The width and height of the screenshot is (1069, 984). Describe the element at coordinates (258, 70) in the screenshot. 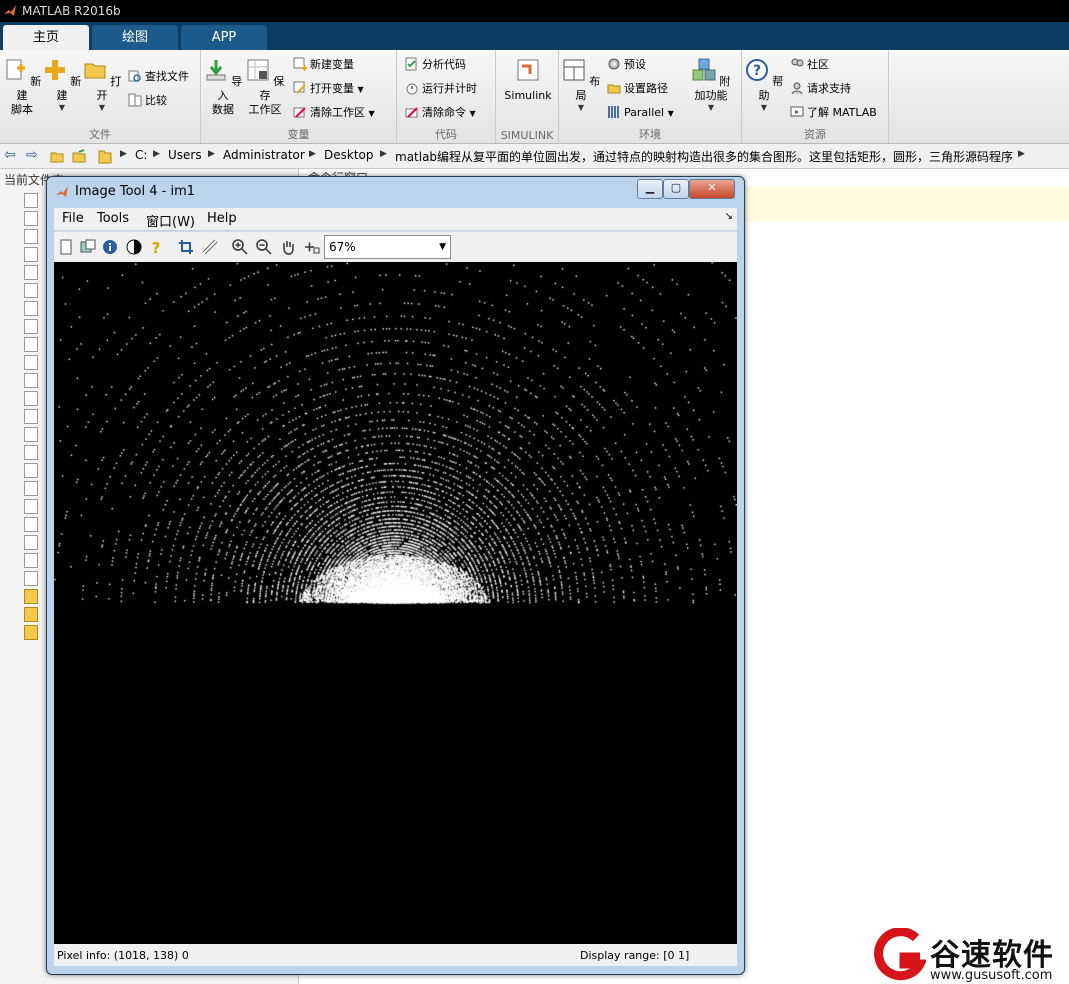

I see `save-workspace-icon` at that location.